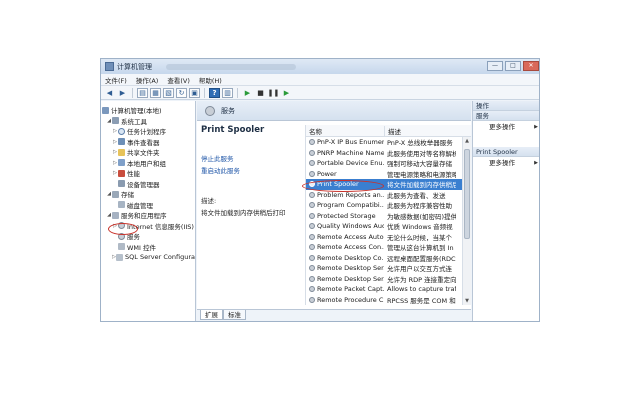 This screenshot has width=640, height=400. What do you see at coordinates (121, 142) in the screenshot?
I see `event-viewer-icon` at bounding box center [121, 142].